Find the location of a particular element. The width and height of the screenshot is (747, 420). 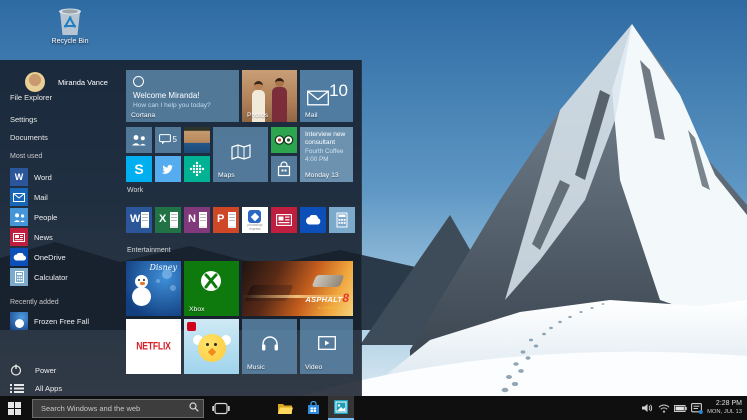

user-account-button: Miranda Vance is located at coordinates (80, 83).